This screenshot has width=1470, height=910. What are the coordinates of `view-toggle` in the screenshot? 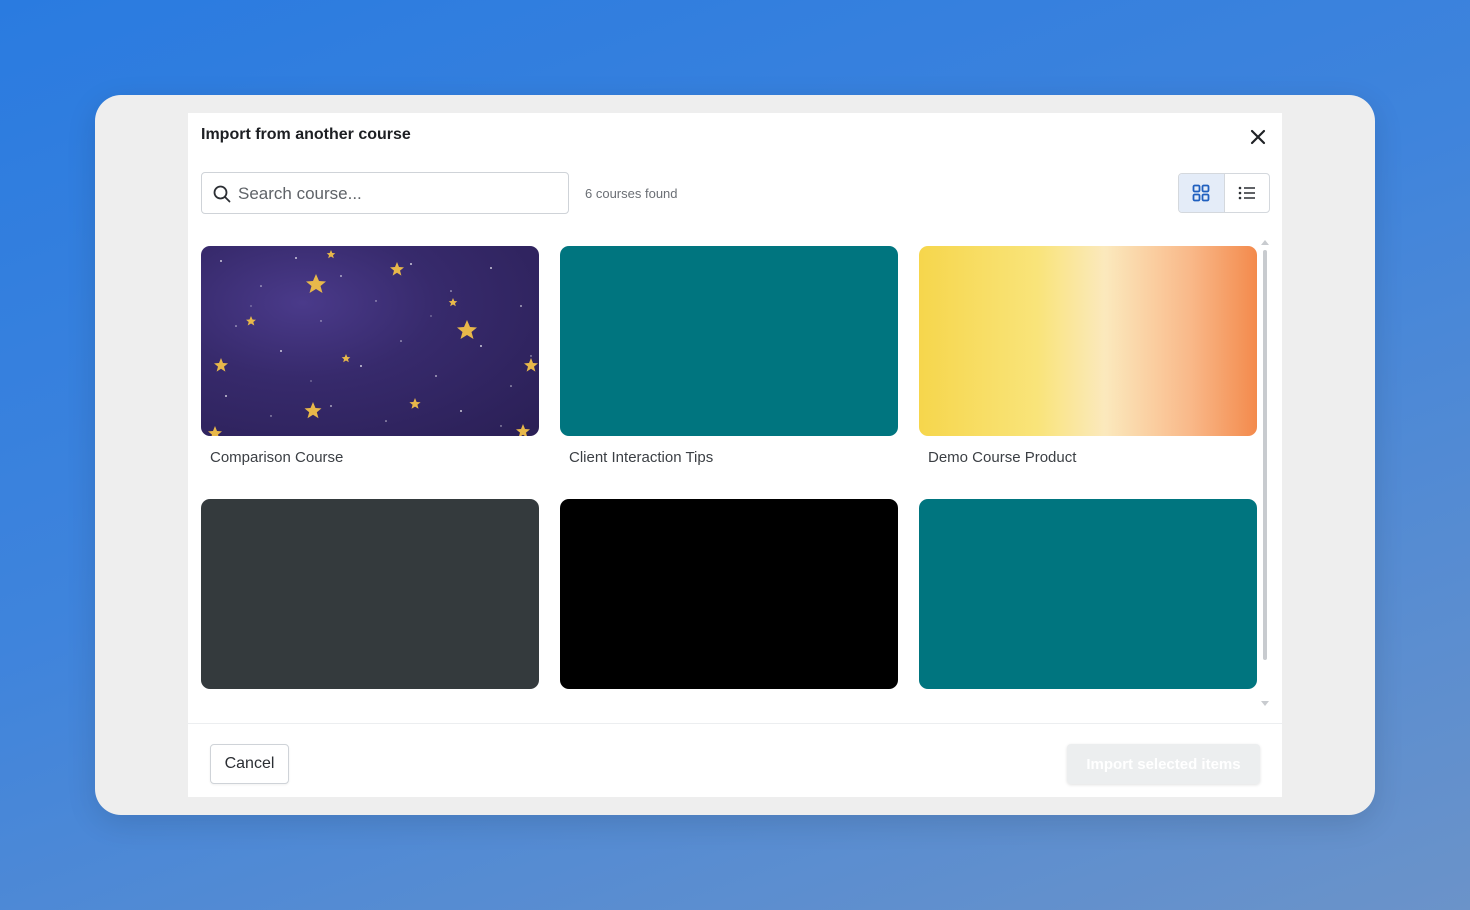 It's located at (1224, 193).